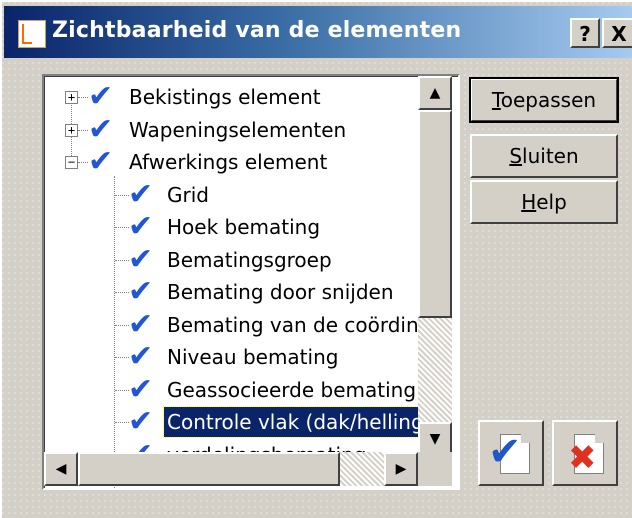 This screenshot has height=518, width=632. Describe the element at coordinates (238, 129) in the screenshot. I see `tree-item-label: Wapeningselementen` at that location.